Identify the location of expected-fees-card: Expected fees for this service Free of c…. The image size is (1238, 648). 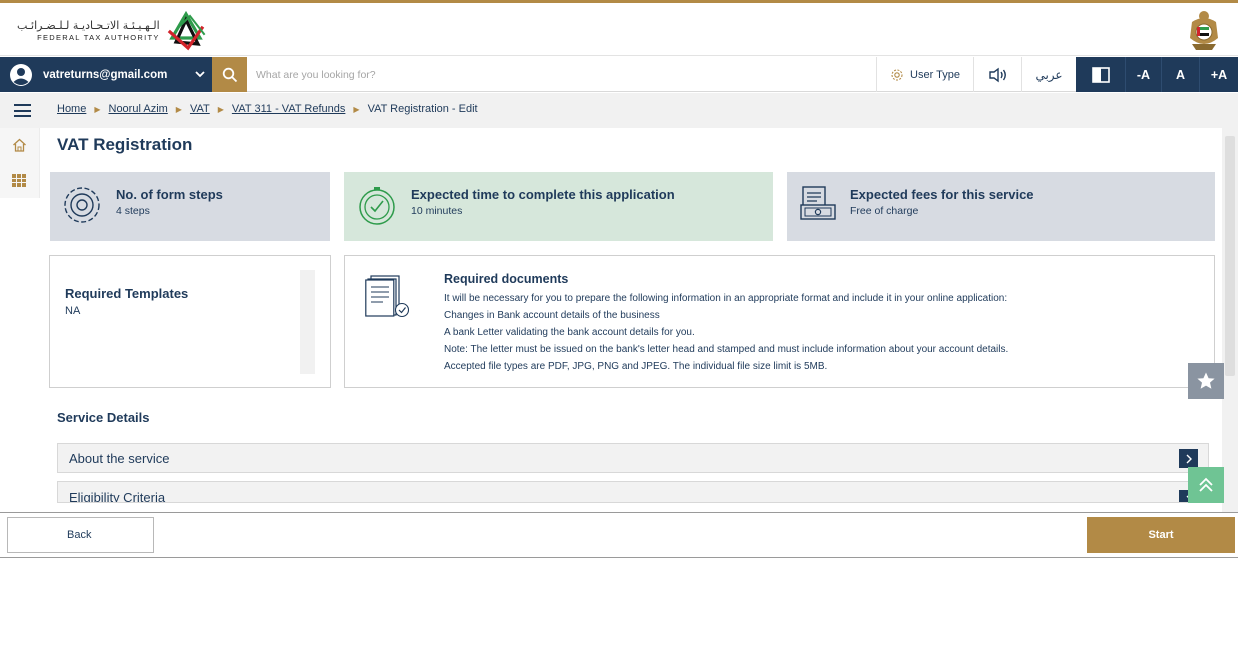
(1001, 206).